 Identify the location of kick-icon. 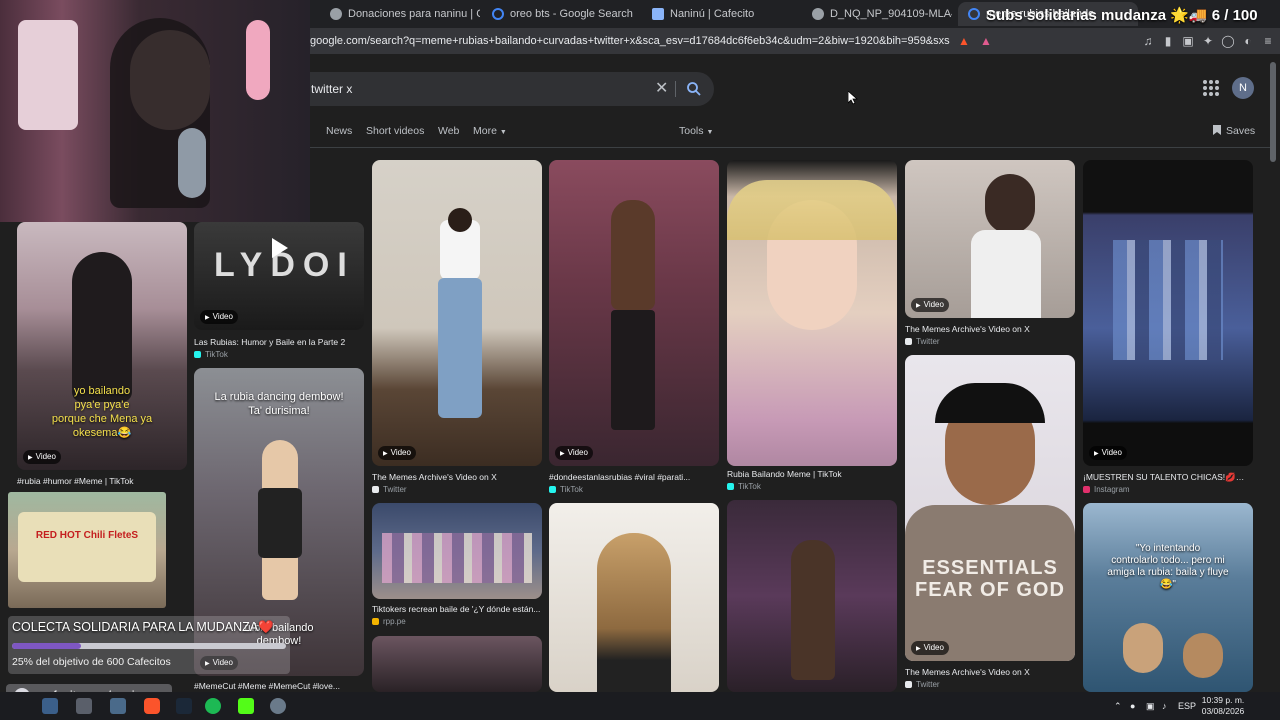
(246, 706).